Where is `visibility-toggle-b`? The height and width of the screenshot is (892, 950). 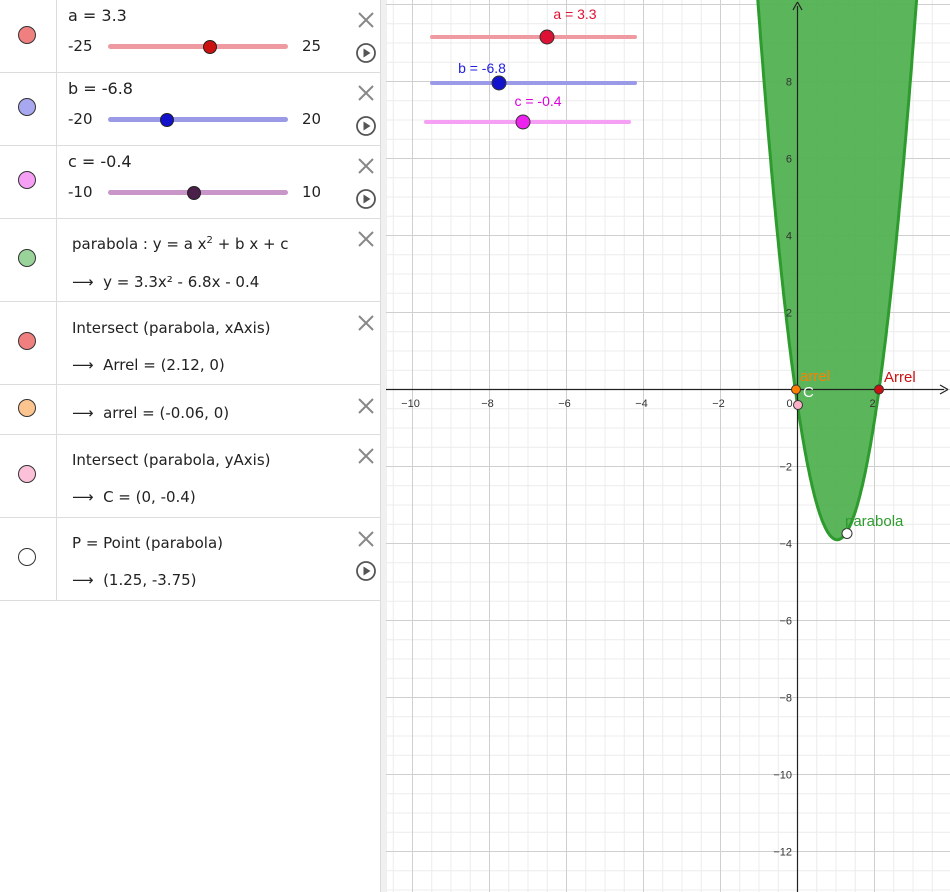
visibility-toggle-b is located at coordinates (27, 107).